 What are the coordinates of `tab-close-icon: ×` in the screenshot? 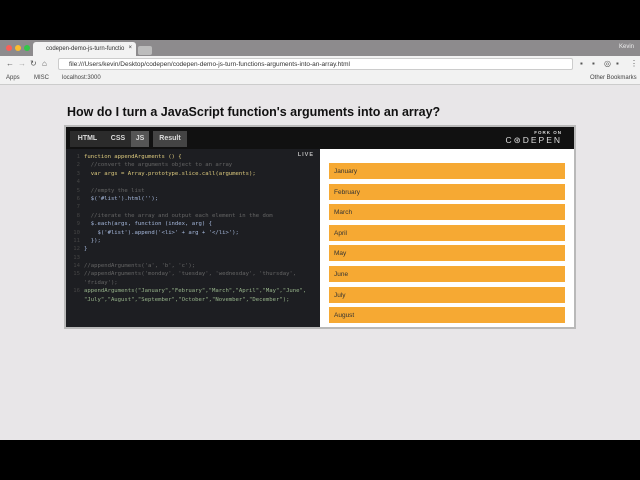 It's located at (130, 48).